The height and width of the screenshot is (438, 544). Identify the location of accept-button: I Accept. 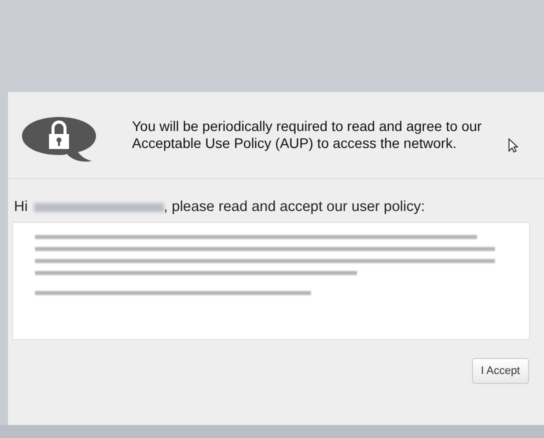
(500, 371).